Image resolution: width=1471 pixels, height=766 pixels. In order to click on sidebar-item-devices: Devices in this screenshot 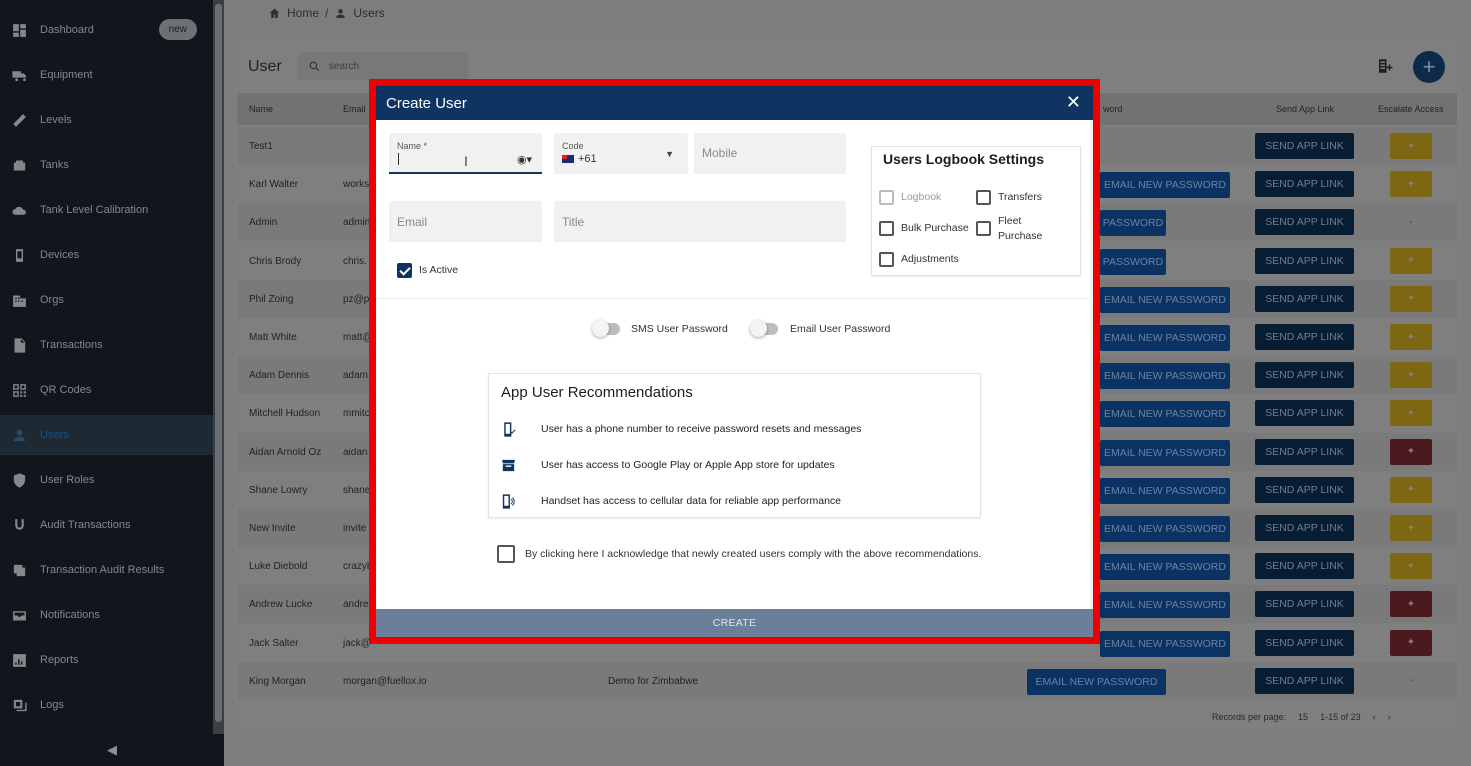, I will do `click(106, 255)`.